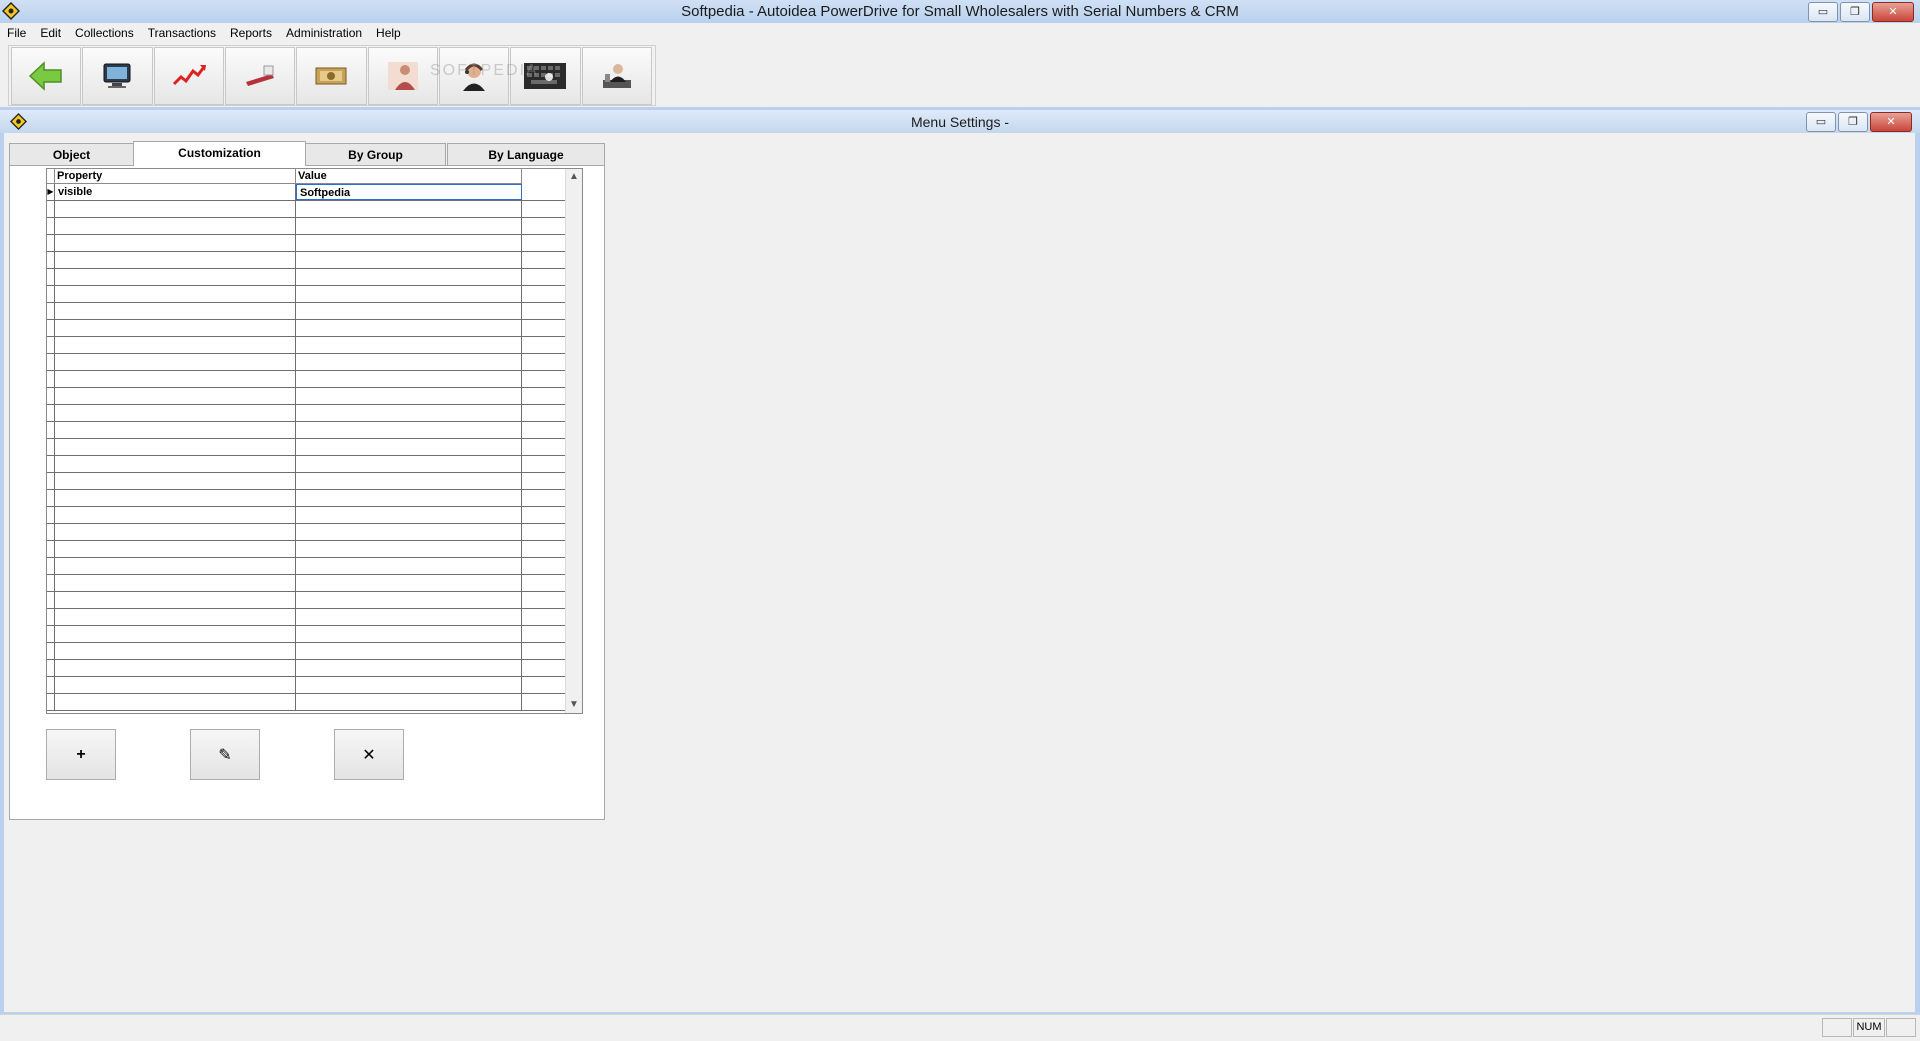 This screenshot has height=1041, width=1920. What do you see at coordinates (960, 121) in the screenshot?
I see `child-title-bar: Menu Settings - ▭ ❐ ✕` at bounding box center [960, 121].